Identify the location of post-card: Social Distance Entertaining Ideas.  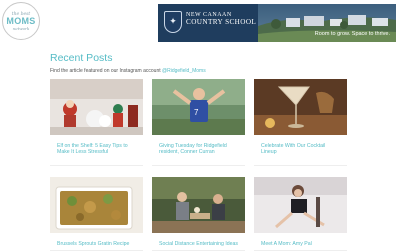
(198, 214).